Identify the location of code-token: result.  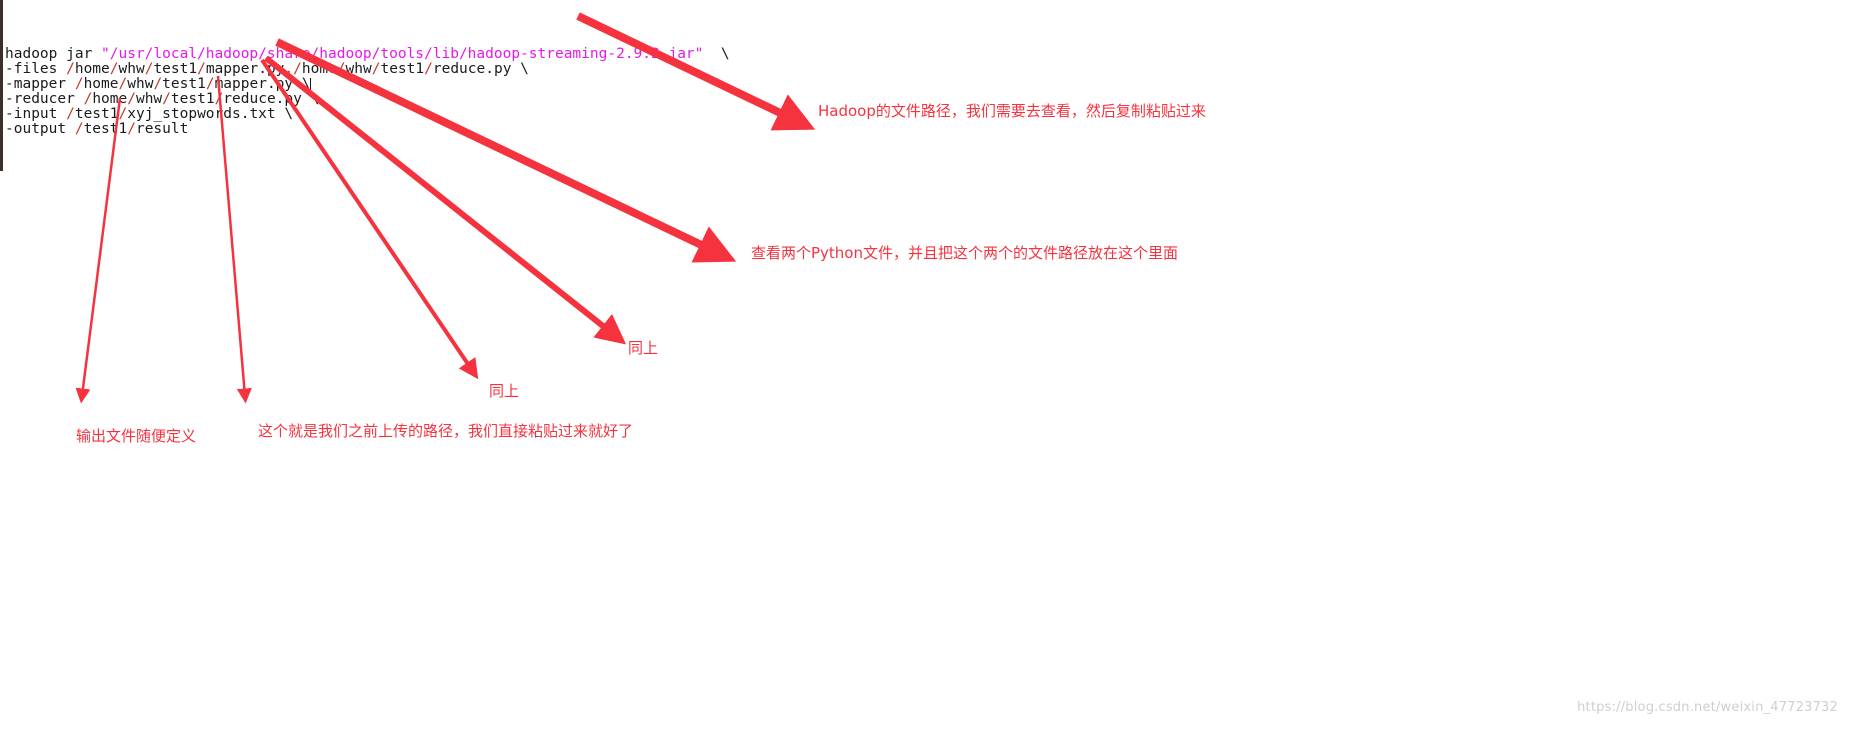
(162, 129).